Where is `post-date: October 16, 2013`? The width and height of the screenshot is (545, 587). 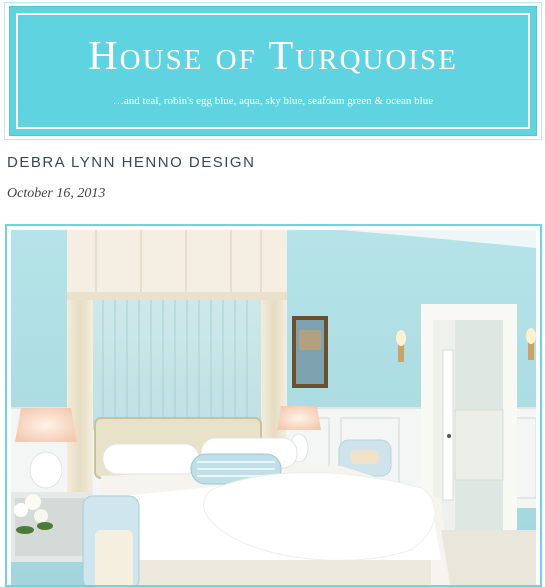
post-date: October 16, 2013 is located at coordinates (56, 193).